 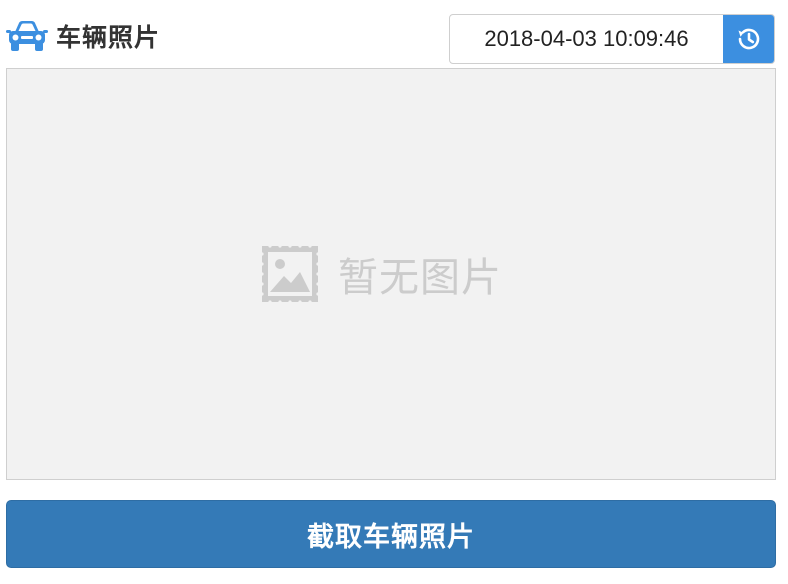 I want to click on car-icon, so click(x=27, y=36).